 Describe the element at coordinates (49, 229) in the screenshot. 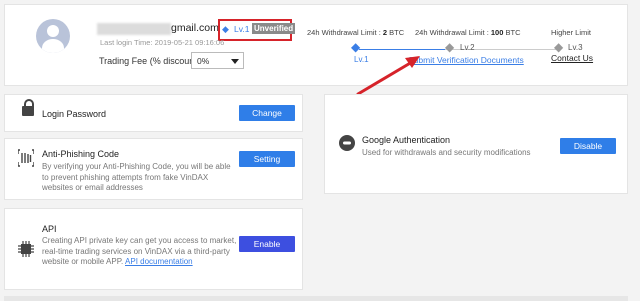

I see `api-title: API` at that location.